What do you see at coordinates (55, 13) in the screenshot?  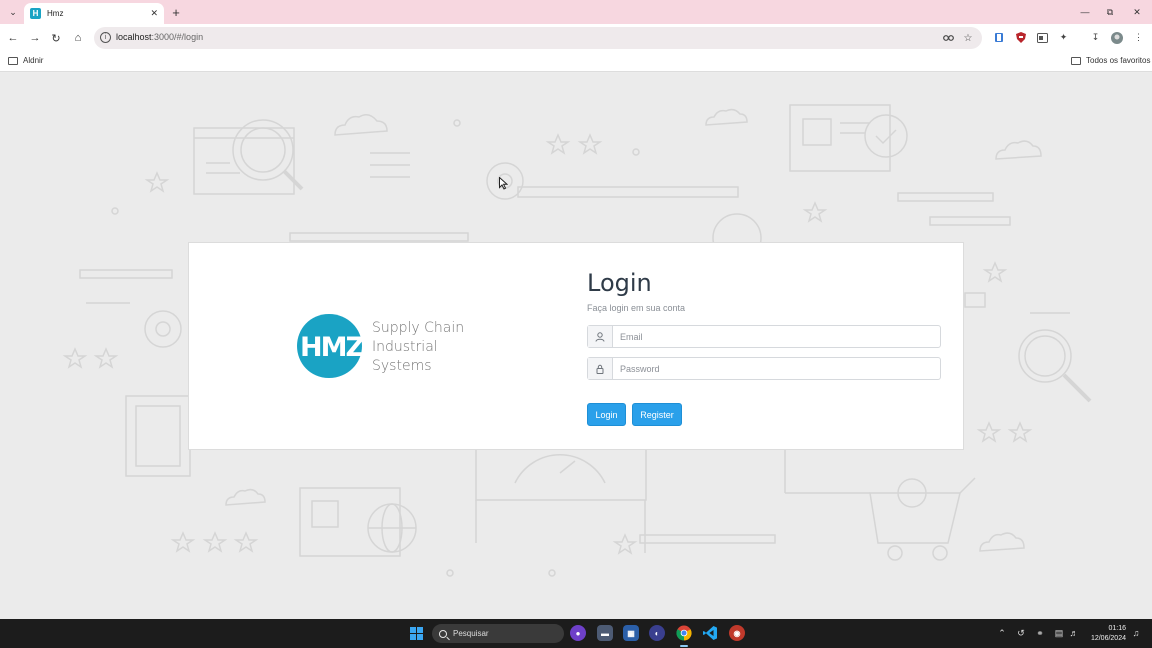 I see `tab-title: Hmz` at bounding box center [55, 13].